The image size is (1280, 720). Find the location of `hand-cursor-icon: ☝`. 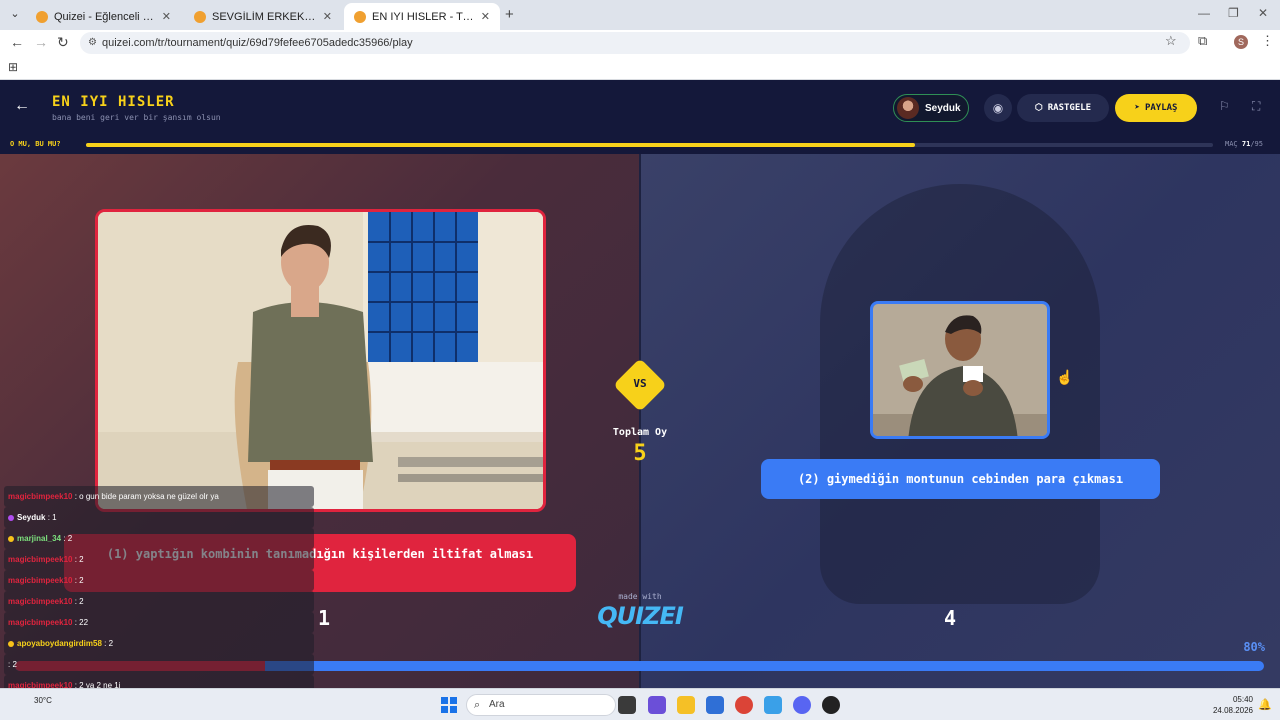

hand-cursor-icon: ☝ is located at coordinates (1065, 377).